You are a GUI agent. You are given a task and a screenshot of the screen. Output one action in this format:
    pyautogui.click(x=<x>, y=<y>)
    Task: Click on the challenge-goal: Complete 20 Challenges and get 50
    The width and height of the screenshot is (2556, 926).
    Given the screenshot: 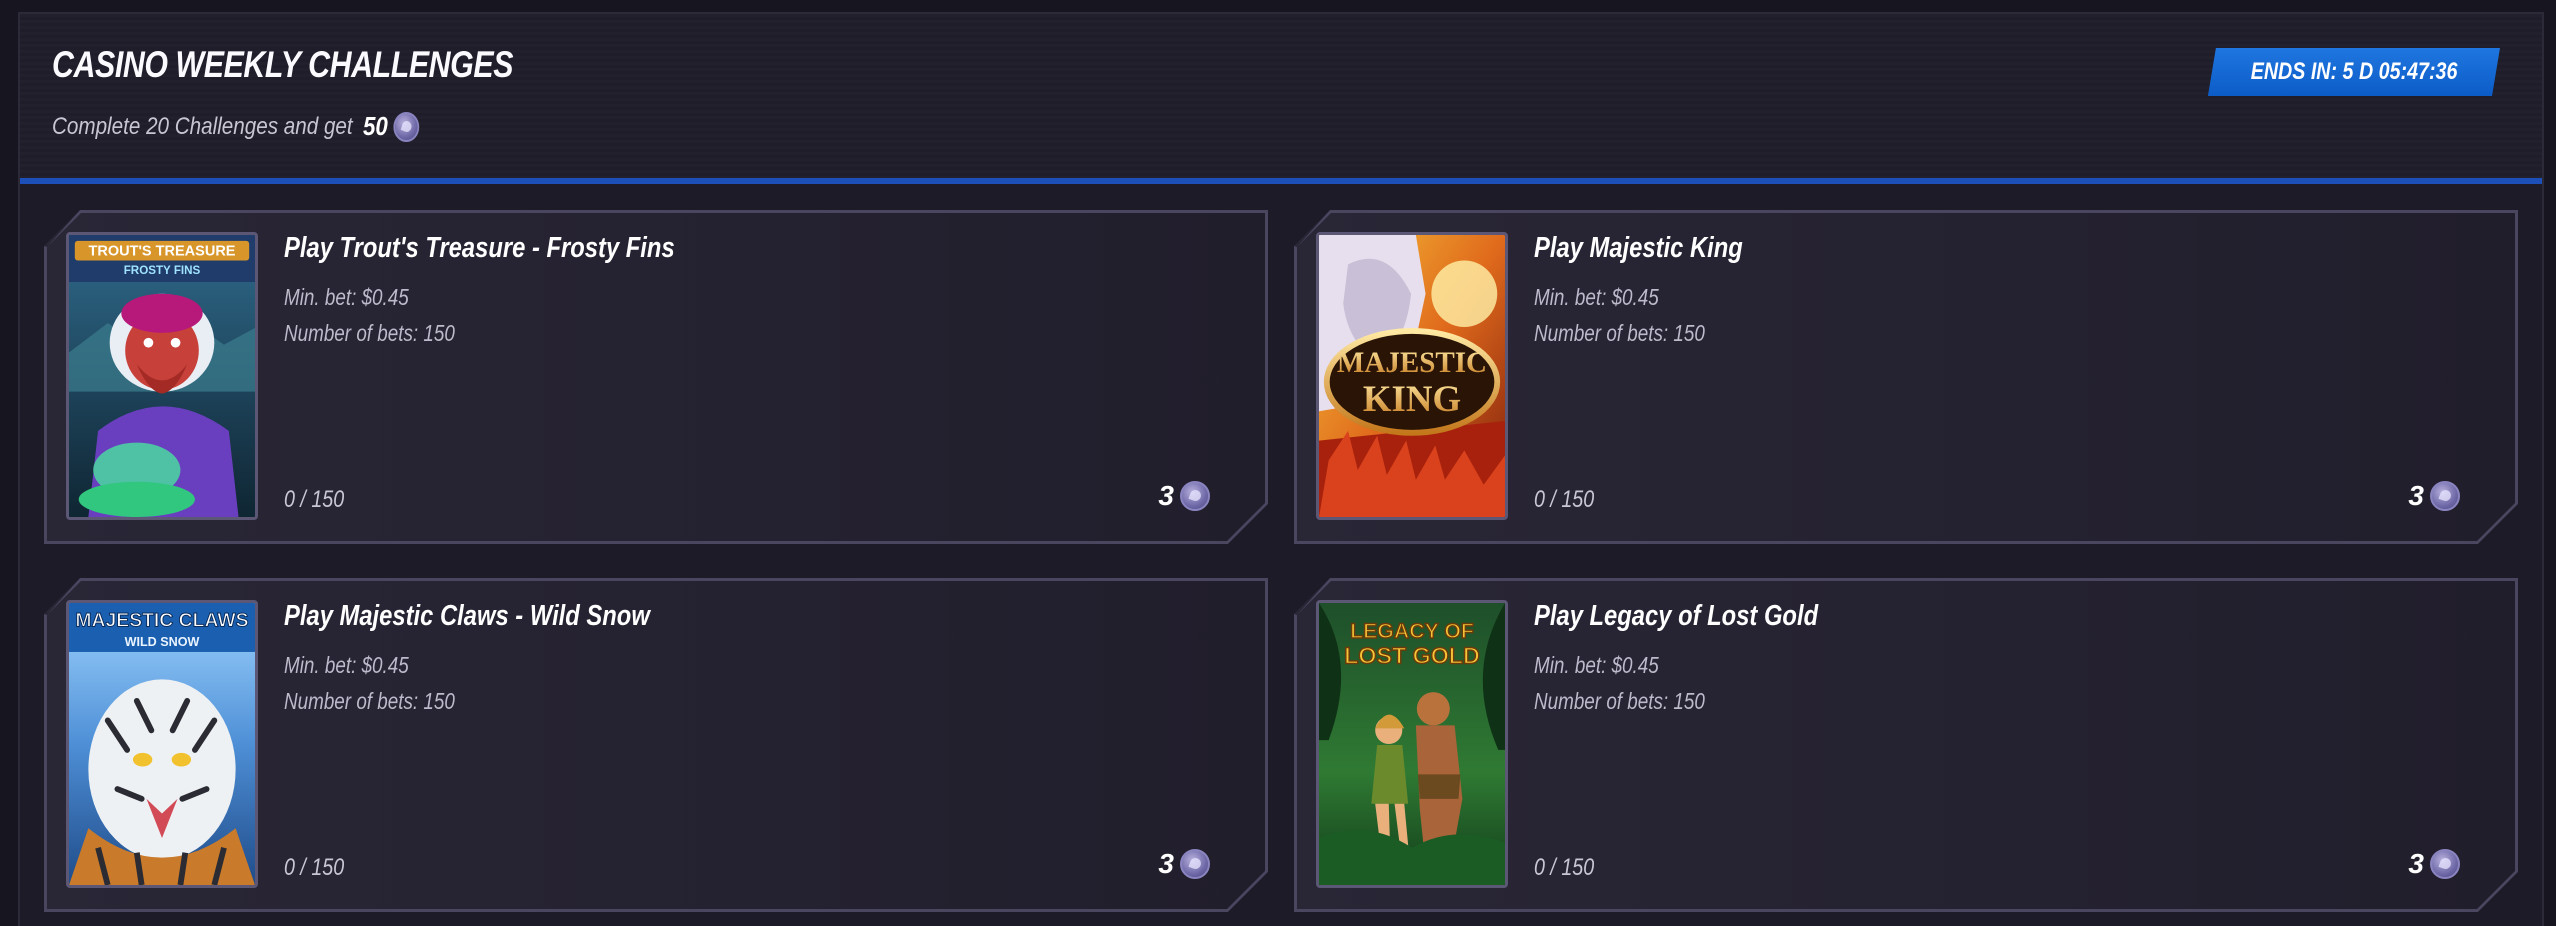 What is the action you would take?
    pyautogui.click(x=235, y=126)
    